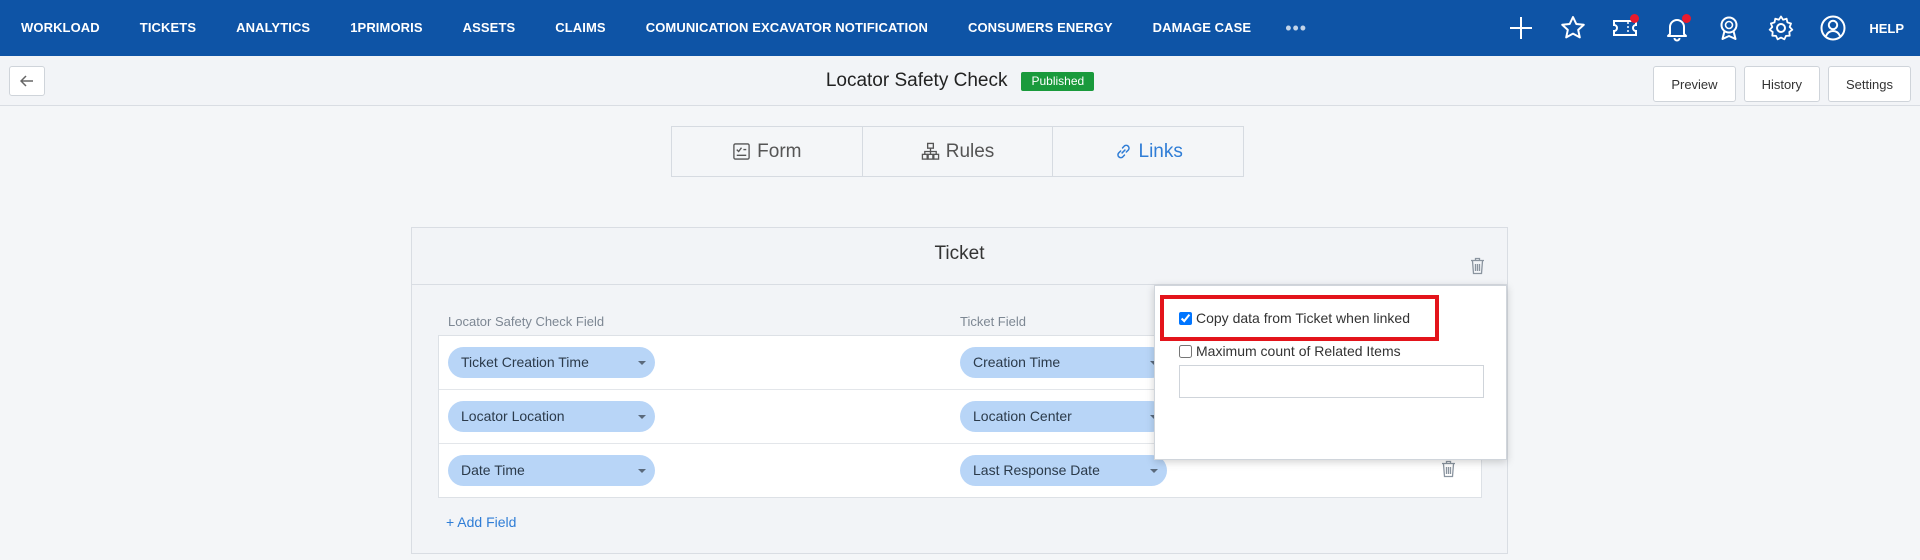 This screenshot has height=560, width=1920. I want to click on plus-icon, so click(1521, 28).